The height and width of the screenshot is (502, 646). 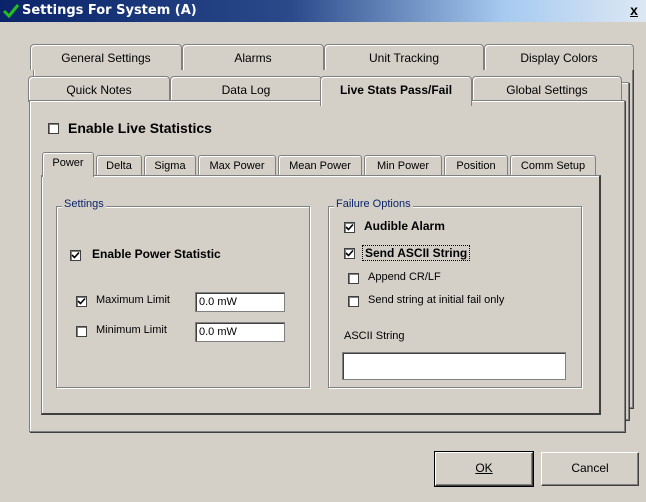 I want to click on send-initial-fail-only-checkbox, so click(x=353, y=301).